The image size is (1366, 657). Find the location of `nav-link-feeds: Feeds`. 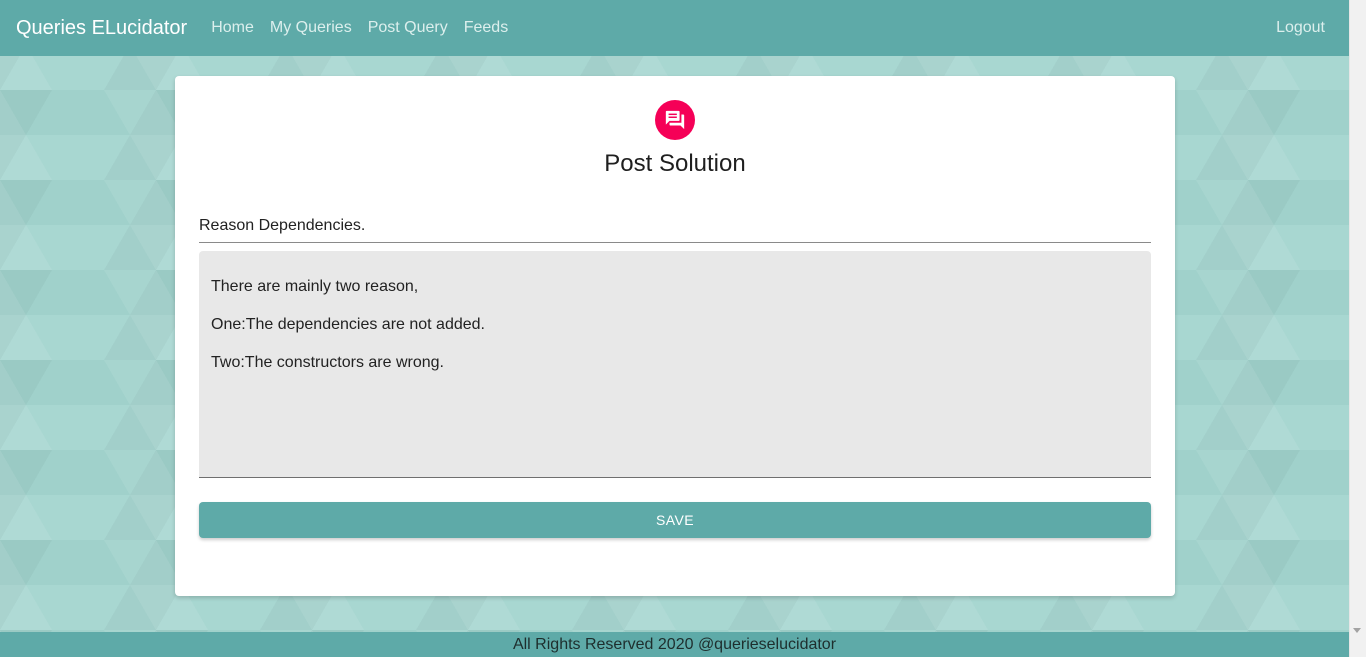

nav-link-feeds: Feeds is located at coordinates (486, 28).